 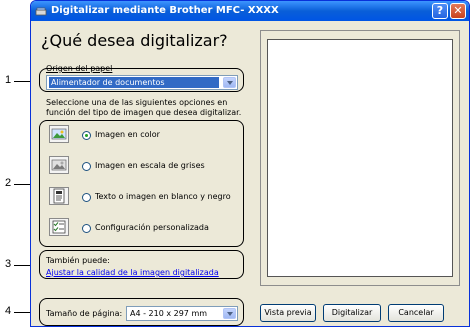 What do you see at coordinates (165, 10) in the screenshot?
I see `window-title: Digitalizar mediante Brother MFC- XXXX` at bounding box center [165, 10].